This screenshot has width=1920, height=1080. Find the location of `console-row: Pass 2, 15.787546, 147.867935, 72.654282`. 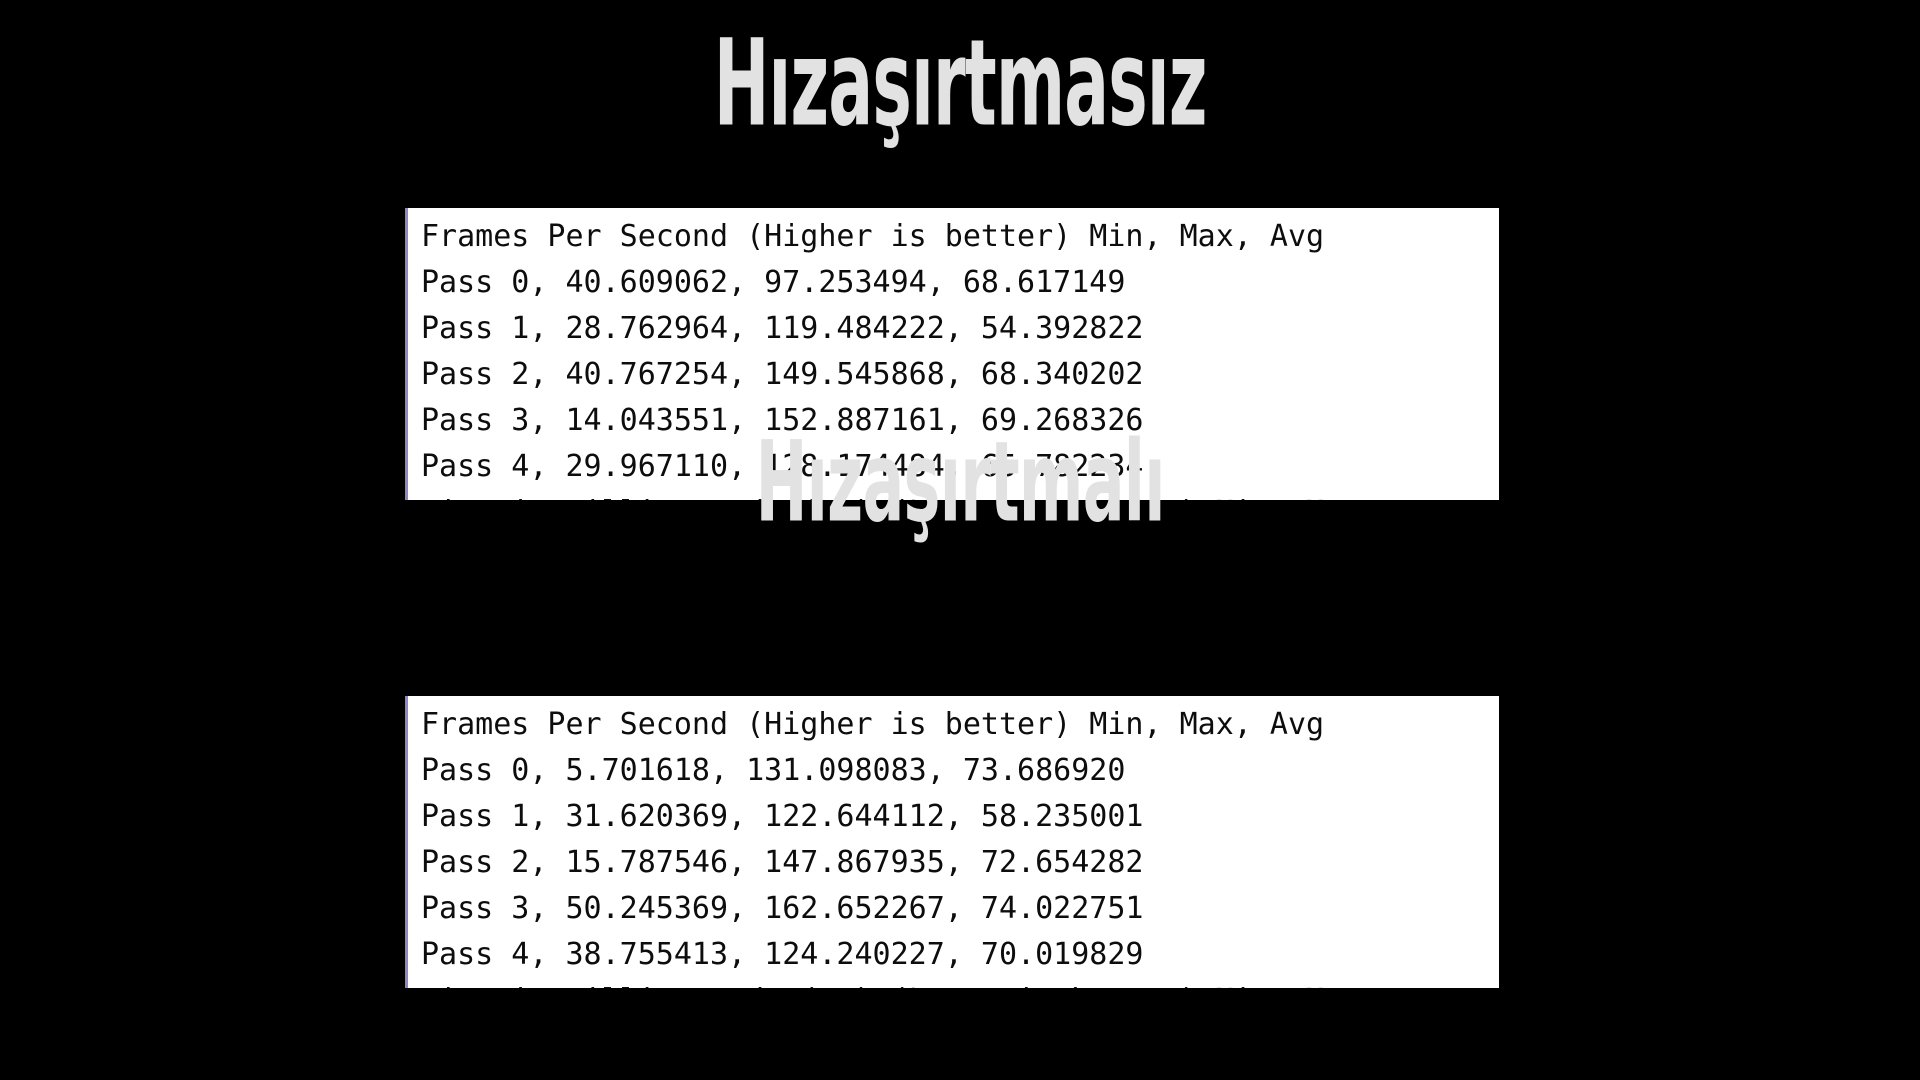

console-row: Pass 2, 15.787546, 147.867935, 72.654282 is located at coordinates (782, 862).